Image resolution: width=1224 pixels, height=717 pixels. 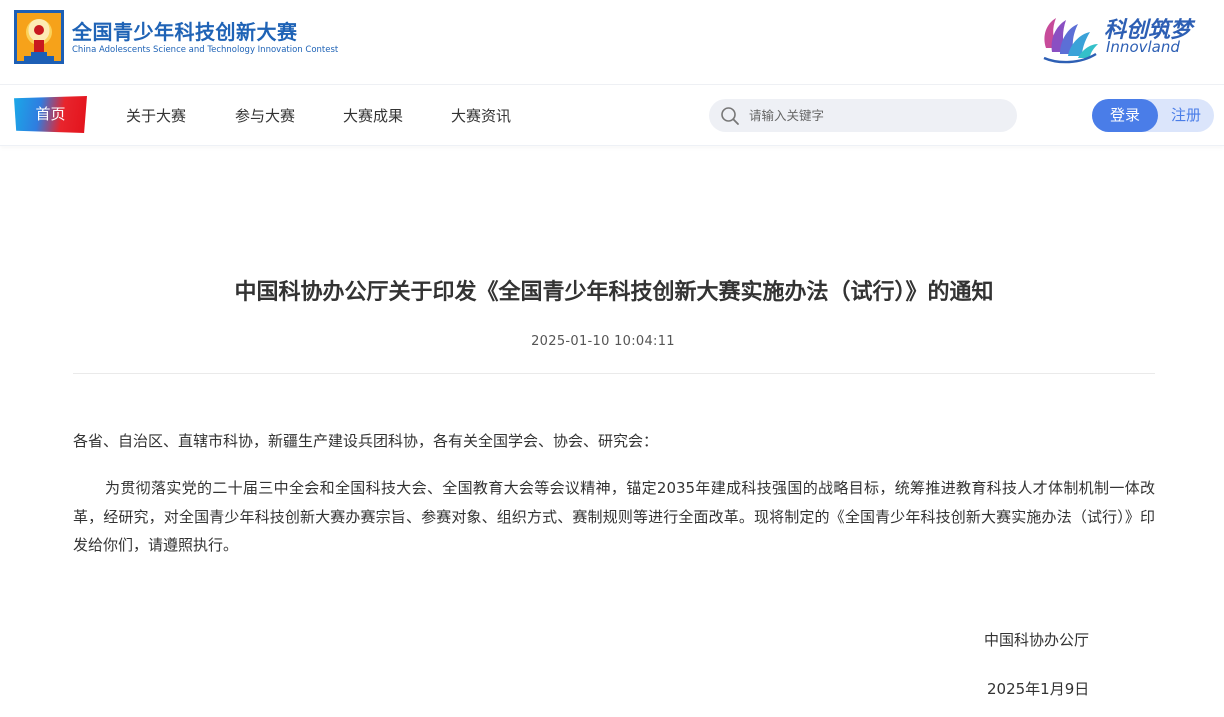 What do you see at coordinates (156, 115) in the screenshot?
I see `nav-item-about: 关于大赛` at bounding box center [156, 115].